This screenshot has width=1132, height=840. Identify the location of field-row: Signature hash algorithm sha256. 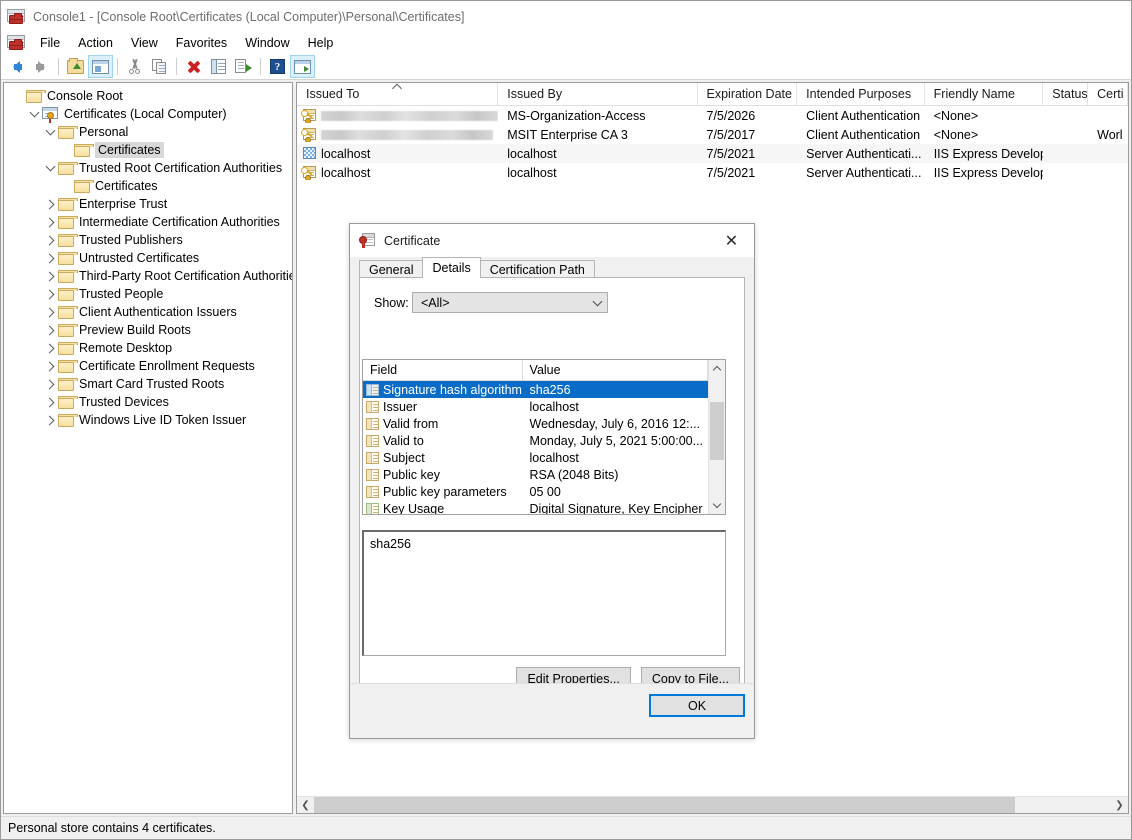
(535, 389).